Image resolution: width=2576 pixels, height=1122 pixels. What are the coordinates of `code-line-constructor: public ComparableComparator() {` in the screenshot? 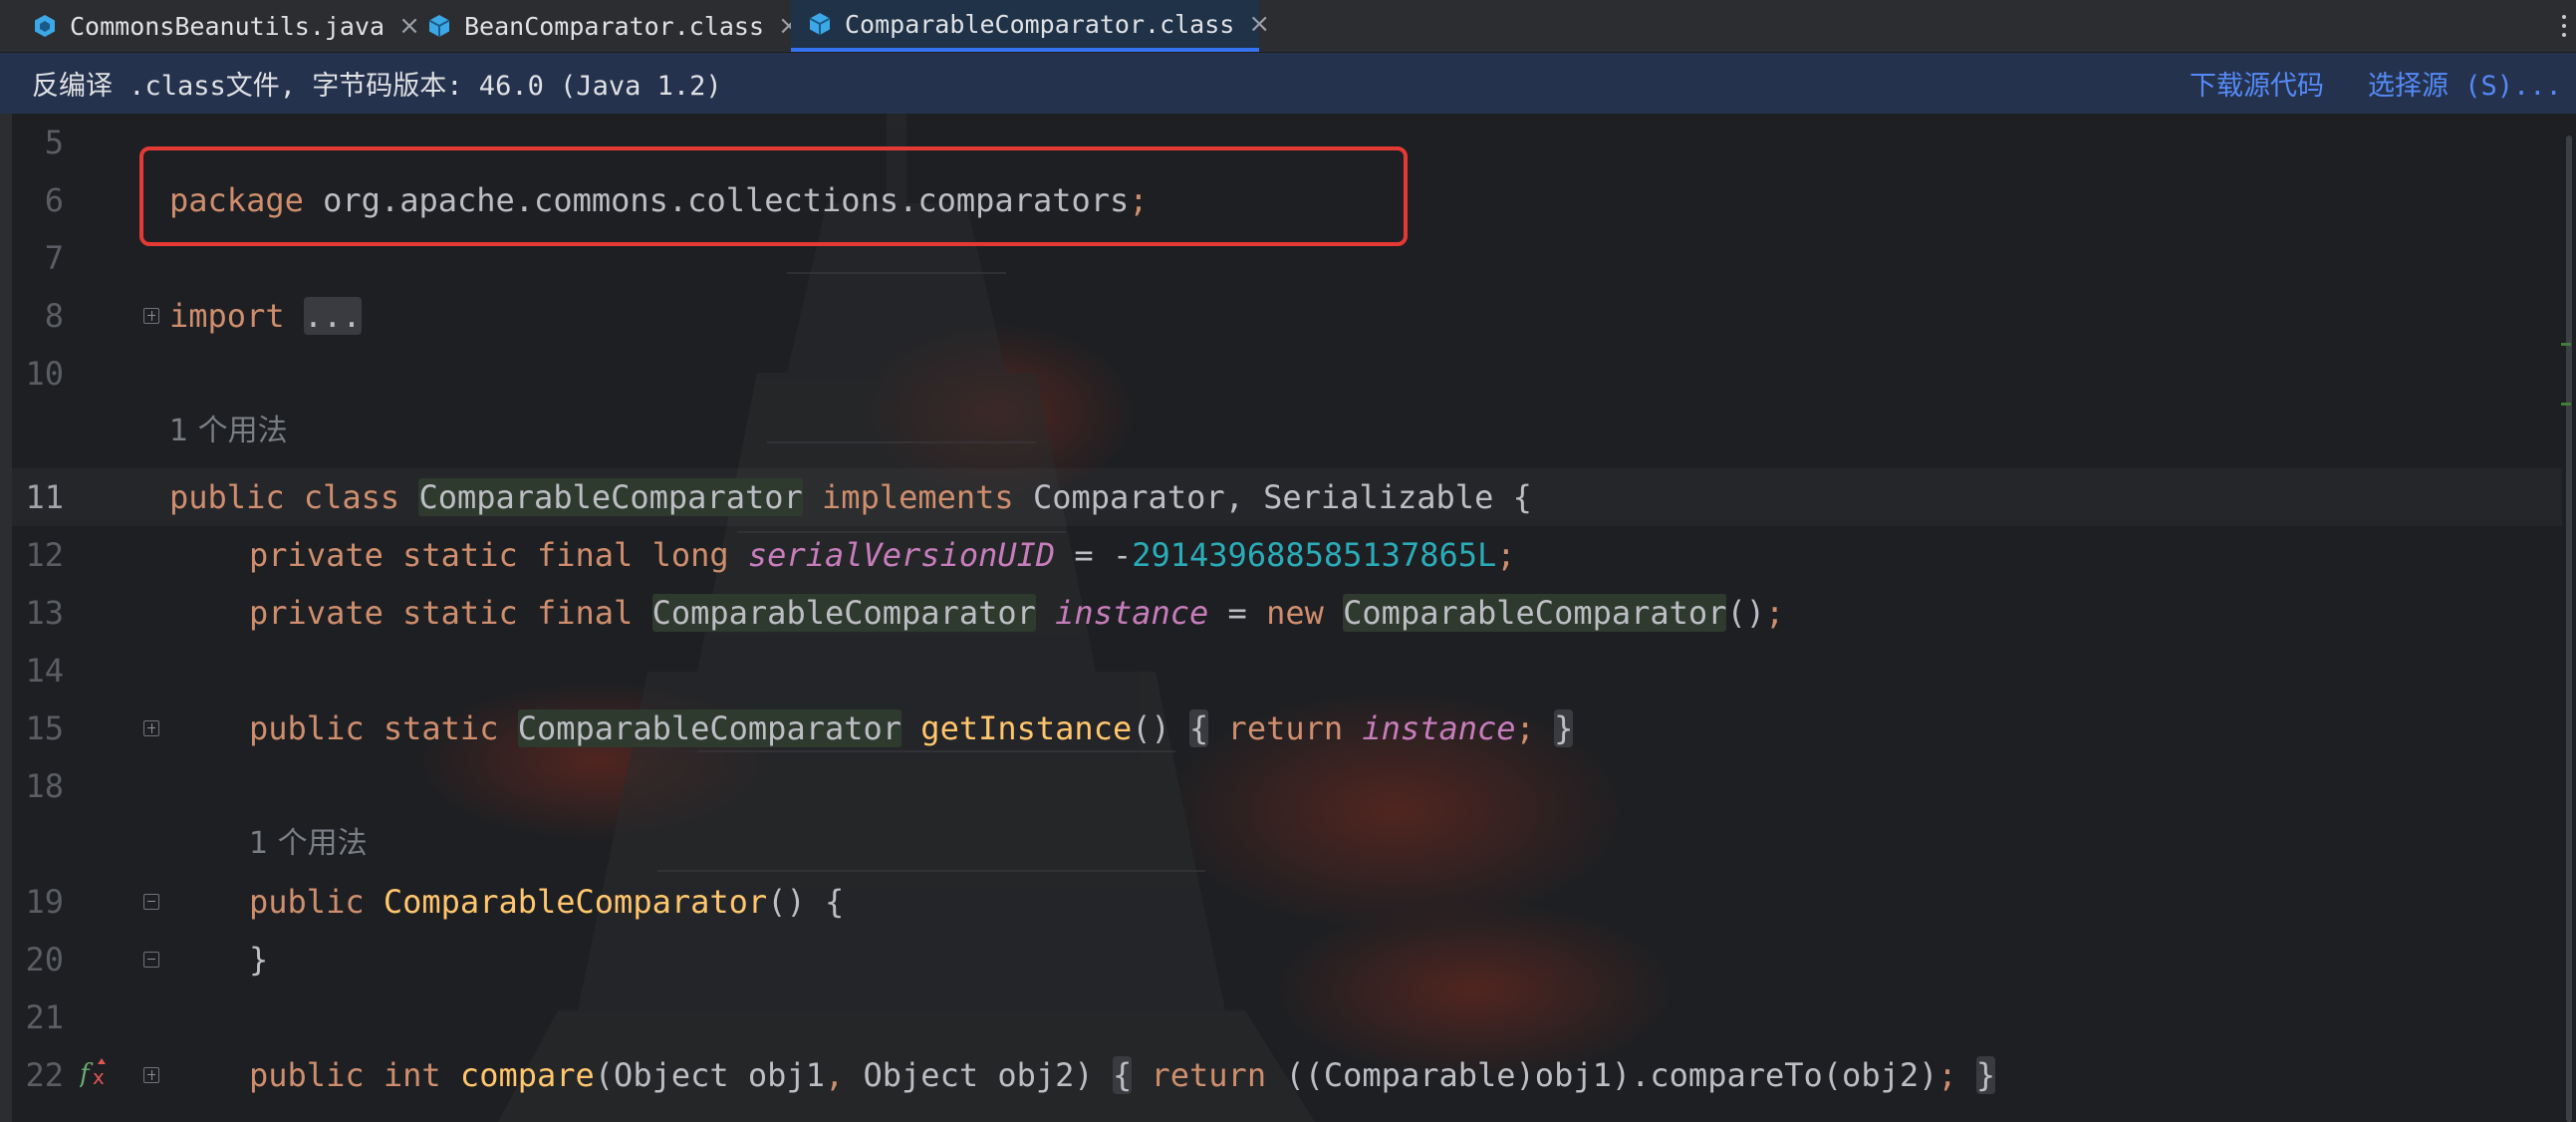 It's located at (547, 902).